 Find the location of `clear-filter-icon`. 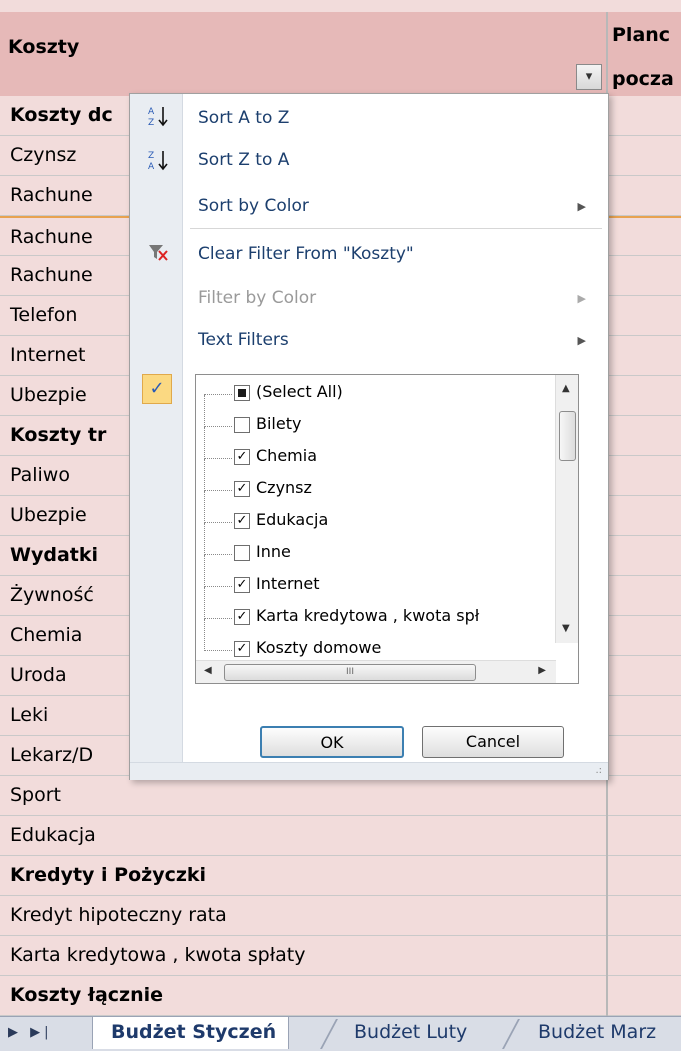

clear-filter-icon is located at coordinates (158, 252).